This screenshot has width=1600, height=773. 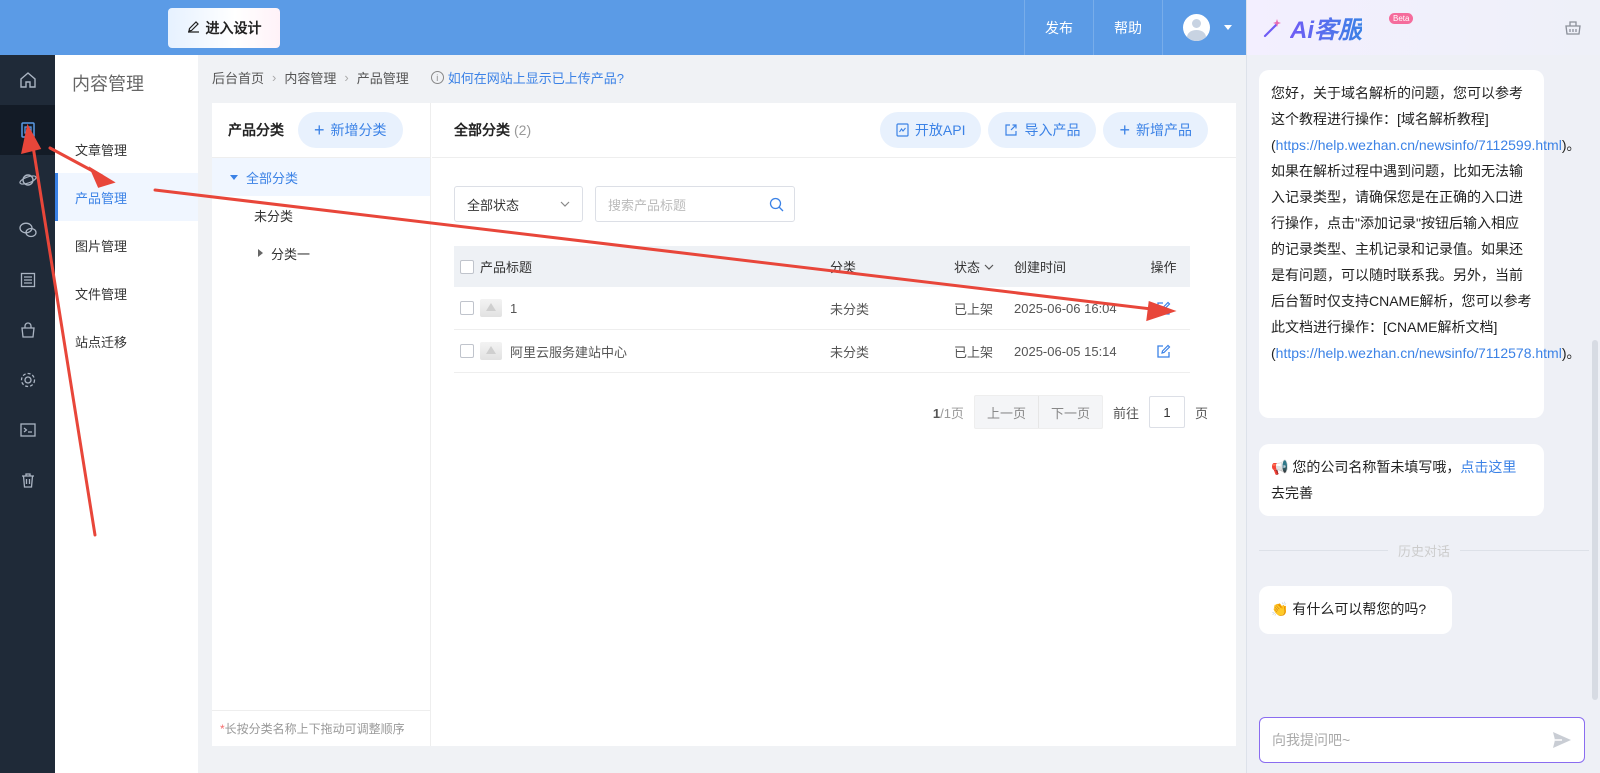 What do you see at coordinates (1058, 27) in the screenshot?
I see `publish-button: 发布` at bounding box center [1058, 27].